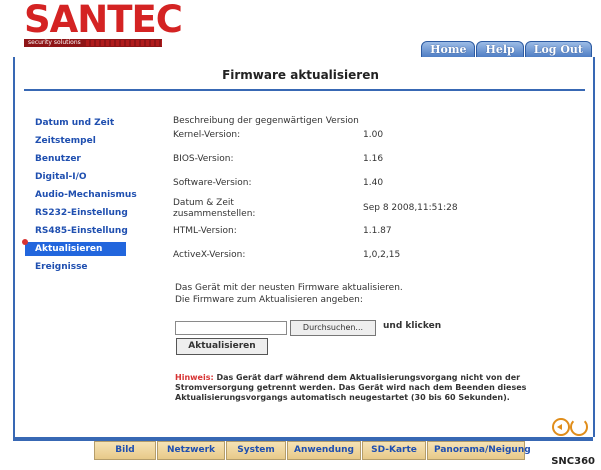 The image size is (601, 470). I want to click on version-row: HTML-Version: 1.1.87, so click(353, 236).